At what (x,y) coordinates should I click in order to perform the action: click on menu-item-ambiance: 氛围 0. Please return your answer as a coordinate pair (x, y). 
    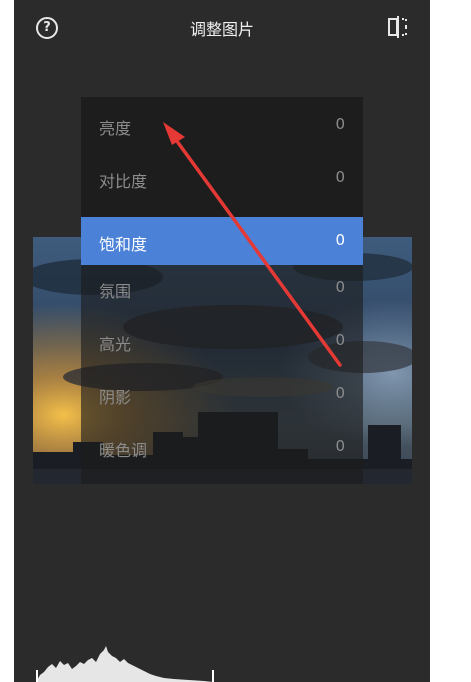
    Looking at the image, I should click on (222, 288).